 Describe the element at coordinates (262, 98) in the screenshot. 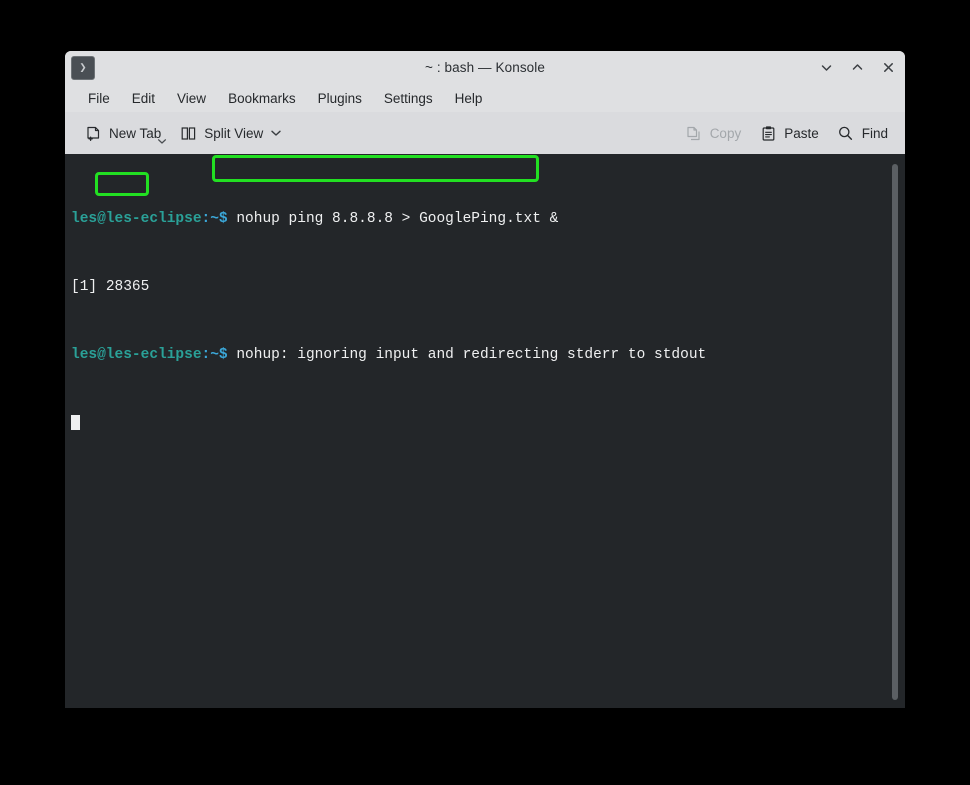

I see `menu-item-bookmarks: Bookmarks` at that location.